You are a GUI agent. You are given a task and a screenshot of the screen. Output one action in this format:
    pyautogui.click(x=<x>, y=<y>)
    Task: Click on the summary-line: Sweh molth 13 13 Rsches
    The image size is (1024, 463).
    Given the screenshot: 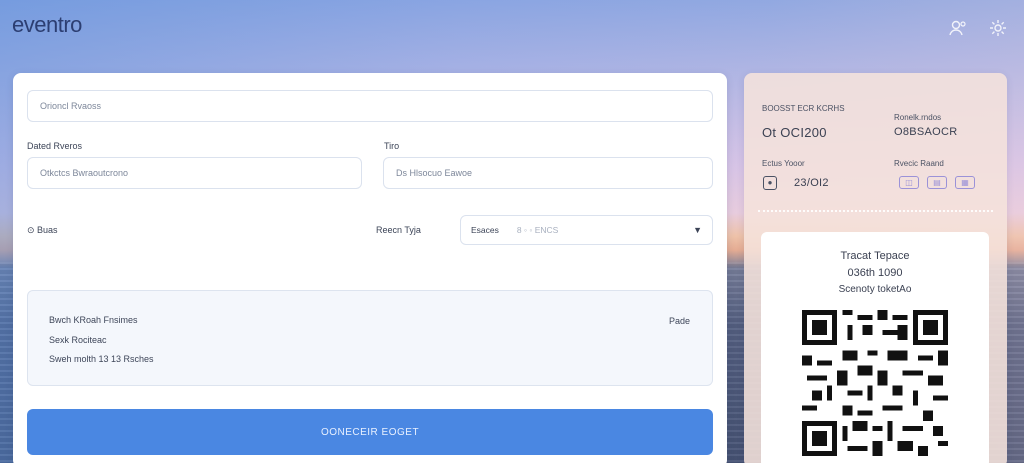 What is the action you would take?
    pyautogui.click(x=101, y=359)
    